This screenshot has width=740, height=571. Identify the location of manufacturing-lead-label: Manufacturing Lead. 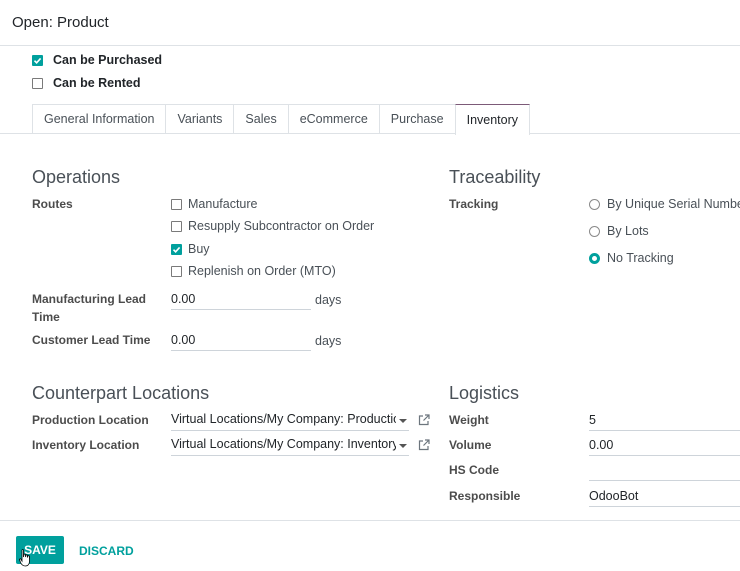
(89, 299).